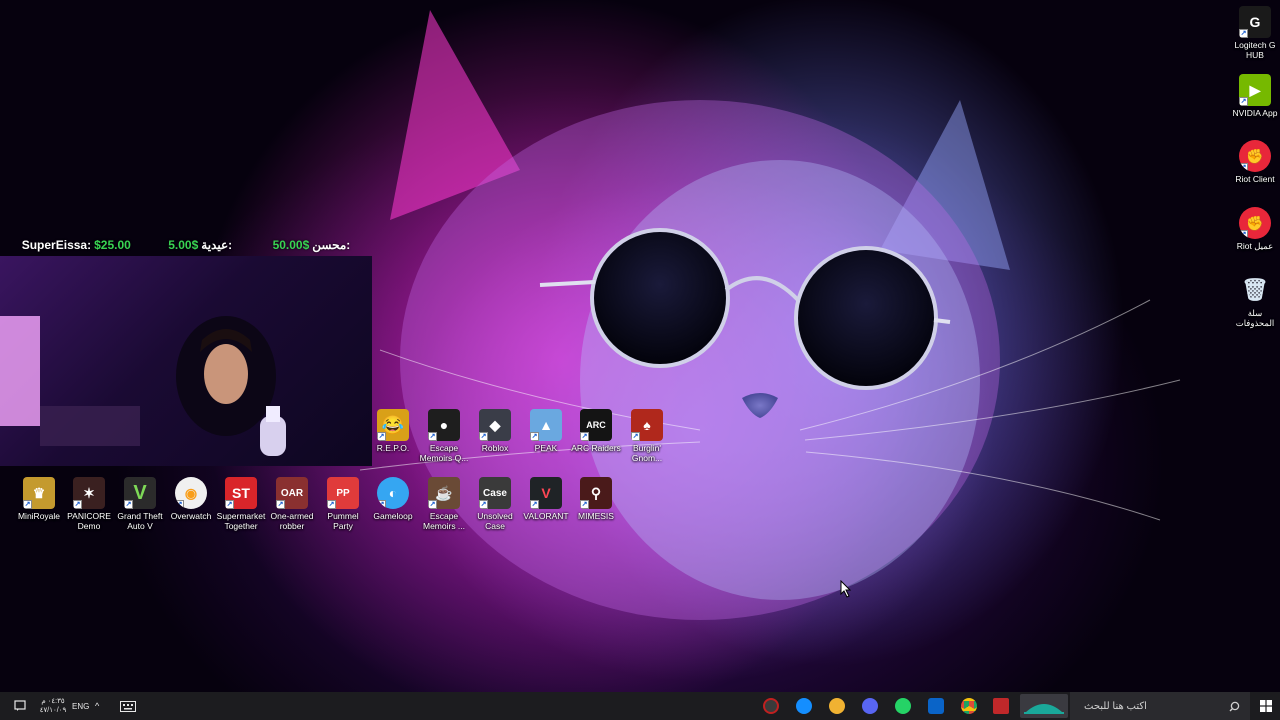 The width and height of the screenshot is (1280, 720). Describe the element at coordinates (546, 448) in the screenshot. I see `desktop-icon-label: PEAK` at that location.